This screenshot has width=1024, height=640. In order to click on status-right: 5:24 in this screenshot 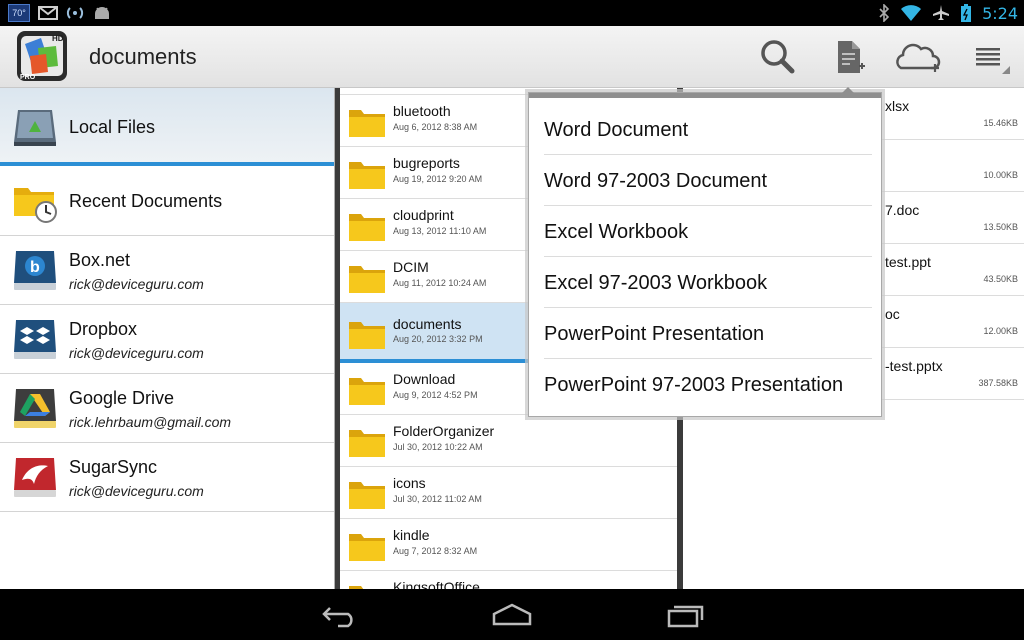, I will do `click(948, 13)`.